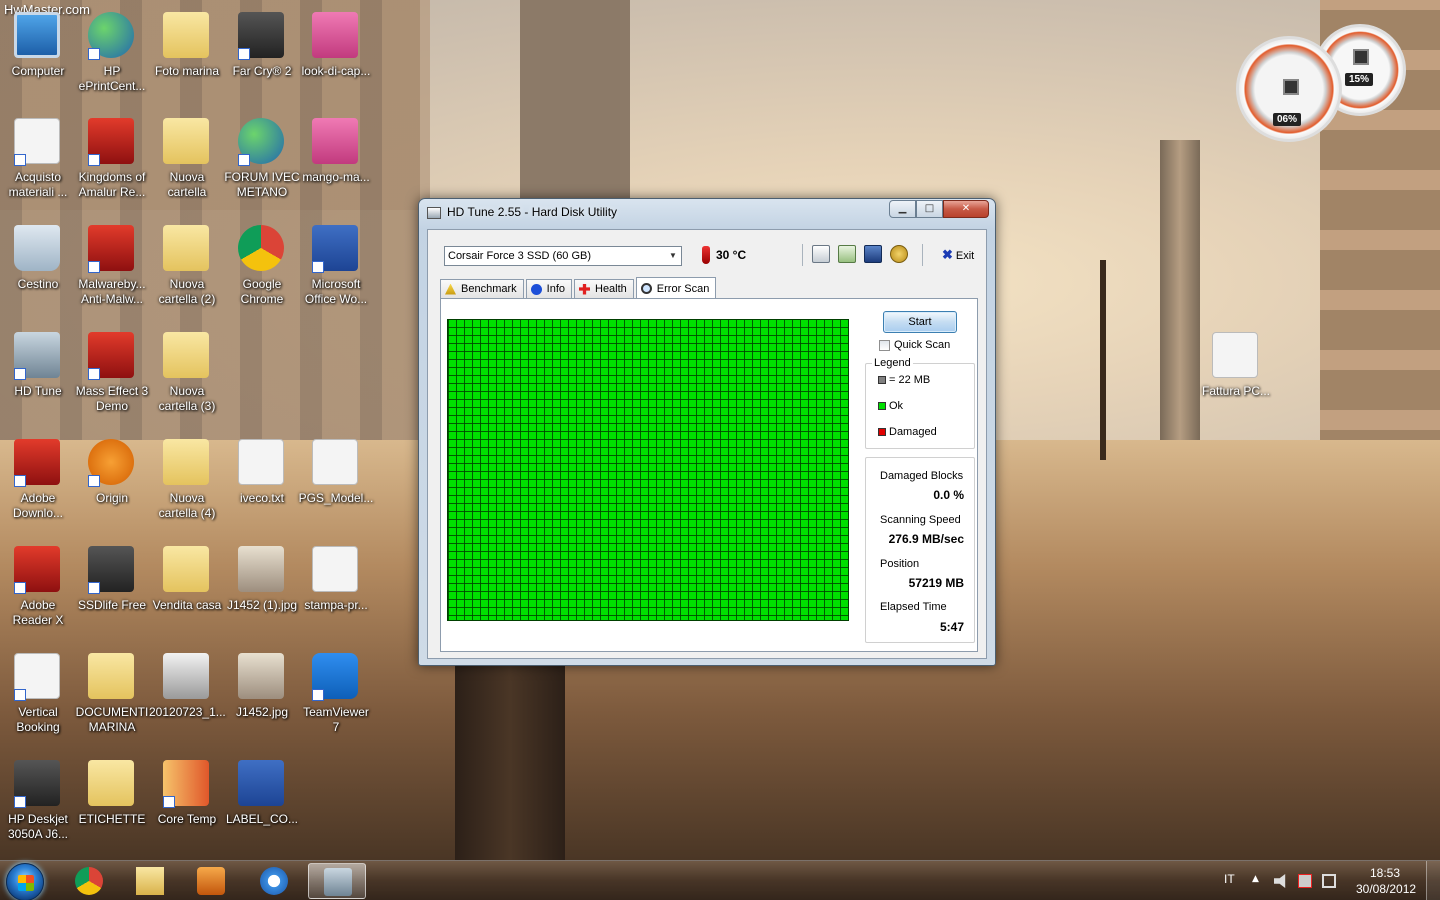 The height and width of the screenshot is (900, 1440). What do you see at coordinates (821, 254) in the screenshot?
I see `copy-icon` at bounding box center [821, 254].